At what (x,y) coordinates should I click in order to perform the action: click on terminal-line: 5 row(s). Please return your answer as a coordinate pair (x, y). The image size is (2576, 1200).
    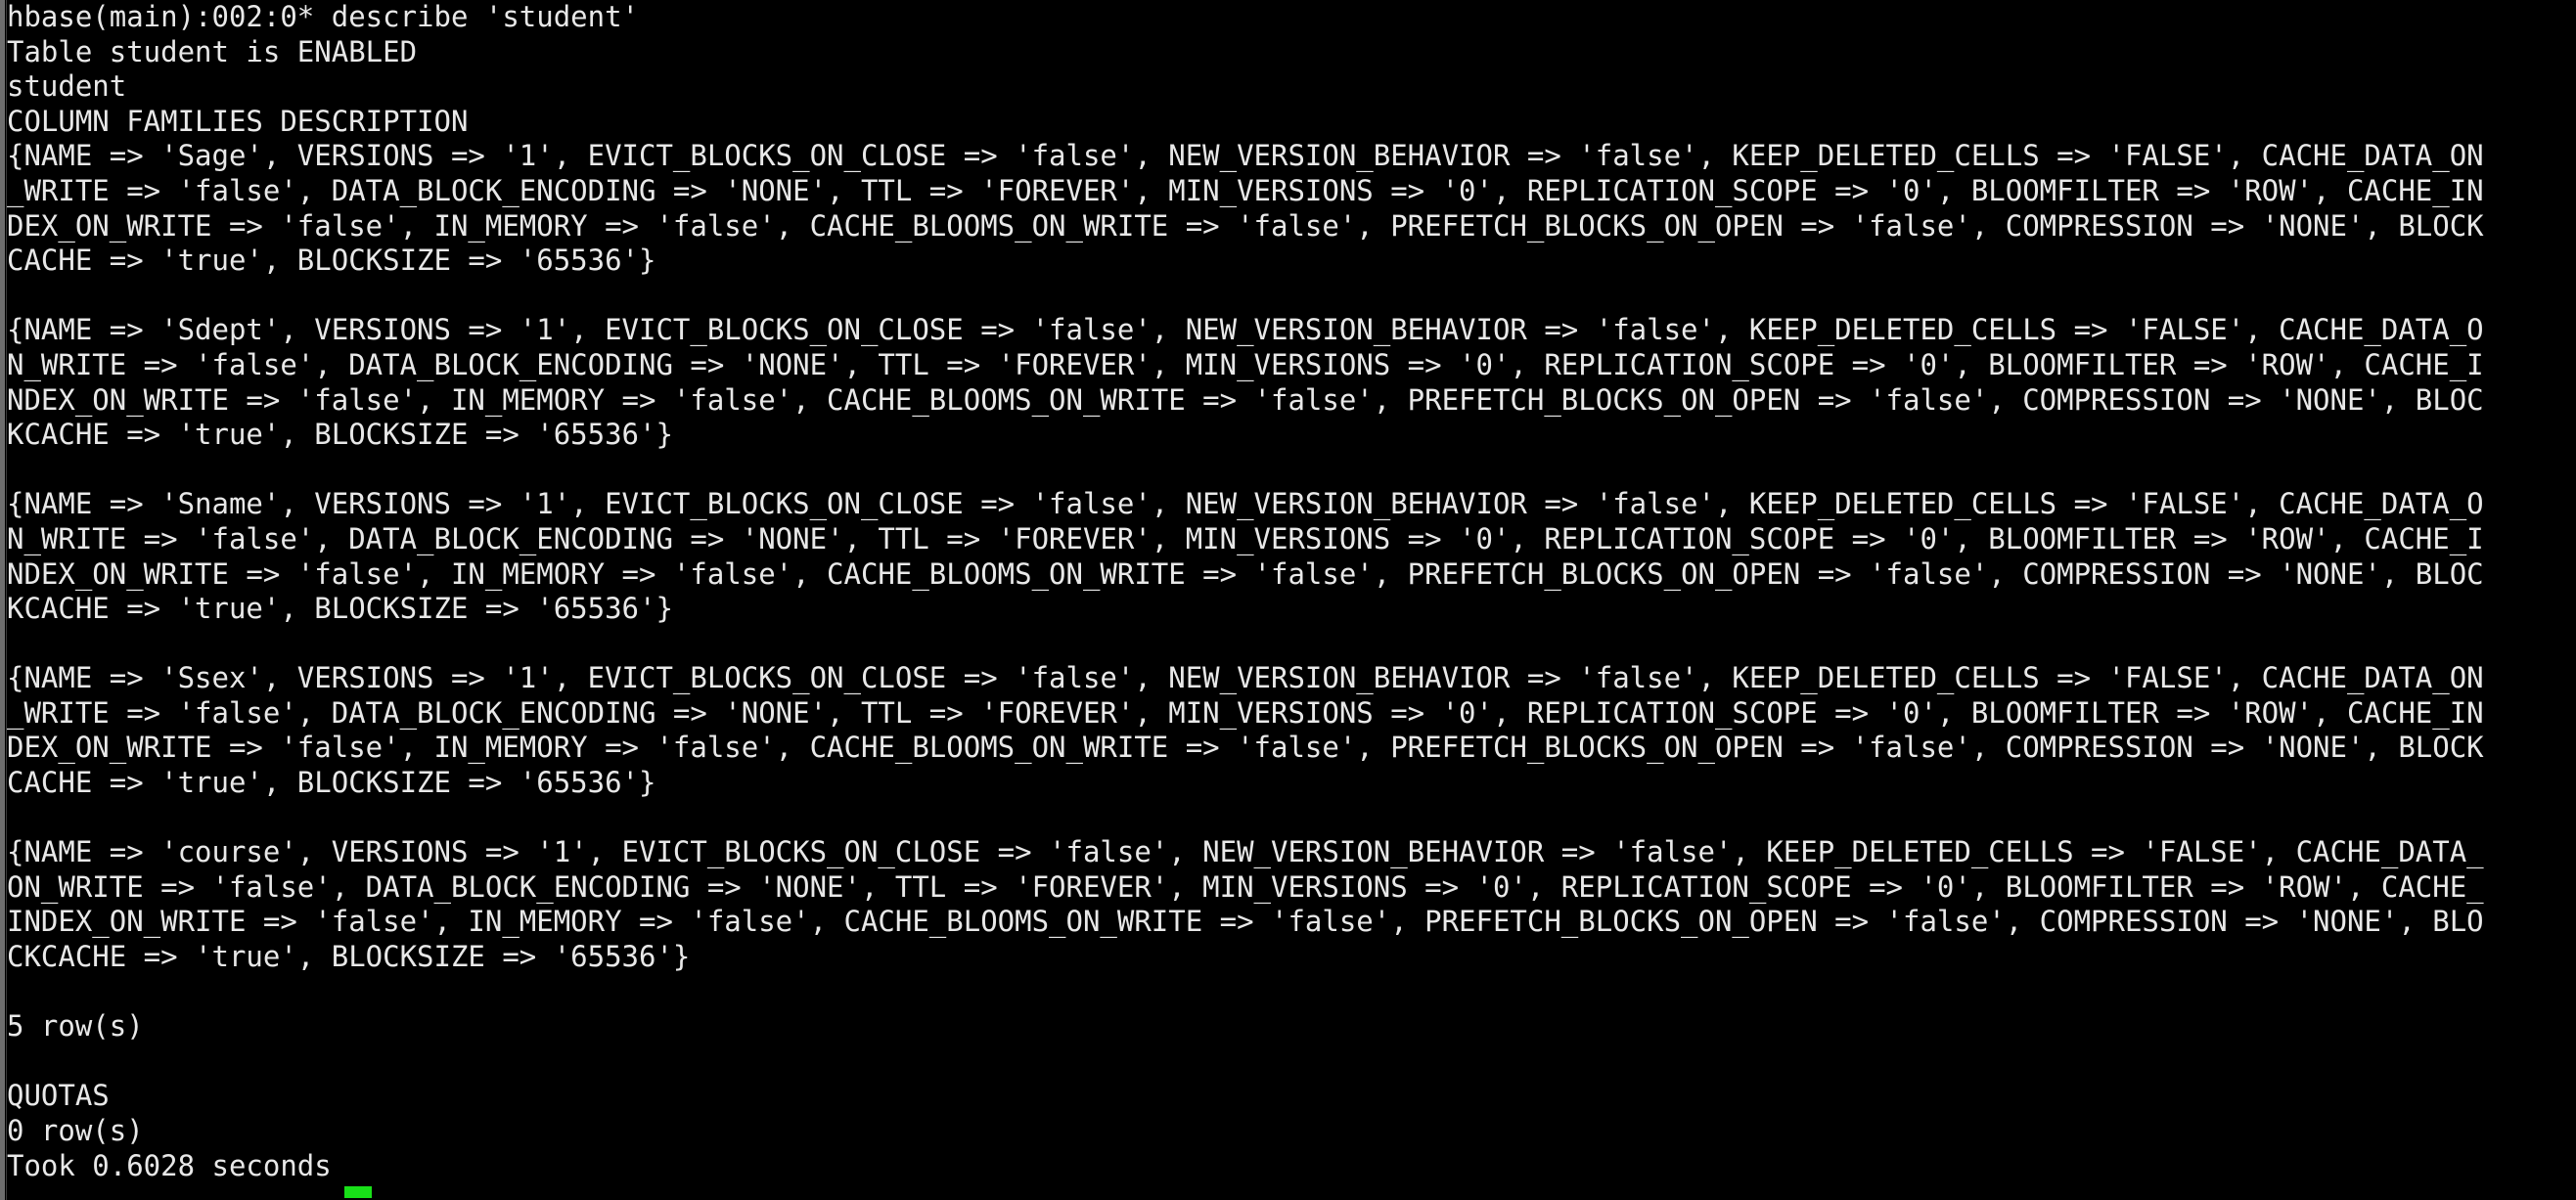
    Looking at the image, I should click on (75, 1026).